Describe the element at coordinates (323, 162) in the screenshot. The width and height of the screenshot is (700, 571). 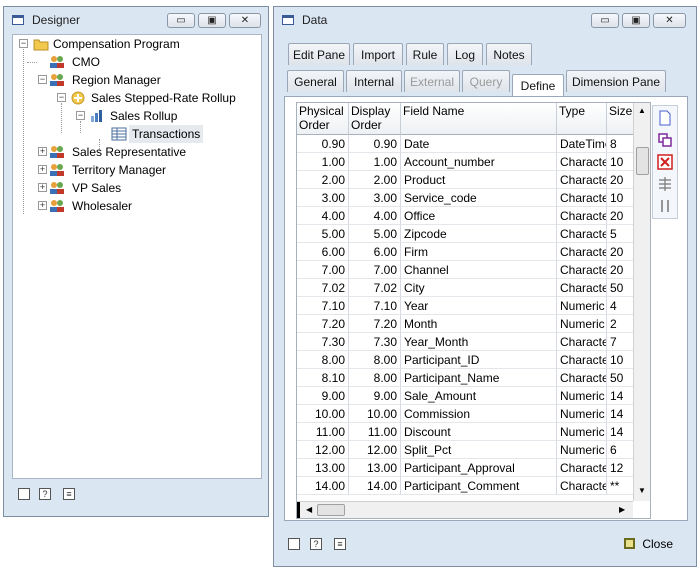
I see `physical-order-cell: 1.00` at that location.